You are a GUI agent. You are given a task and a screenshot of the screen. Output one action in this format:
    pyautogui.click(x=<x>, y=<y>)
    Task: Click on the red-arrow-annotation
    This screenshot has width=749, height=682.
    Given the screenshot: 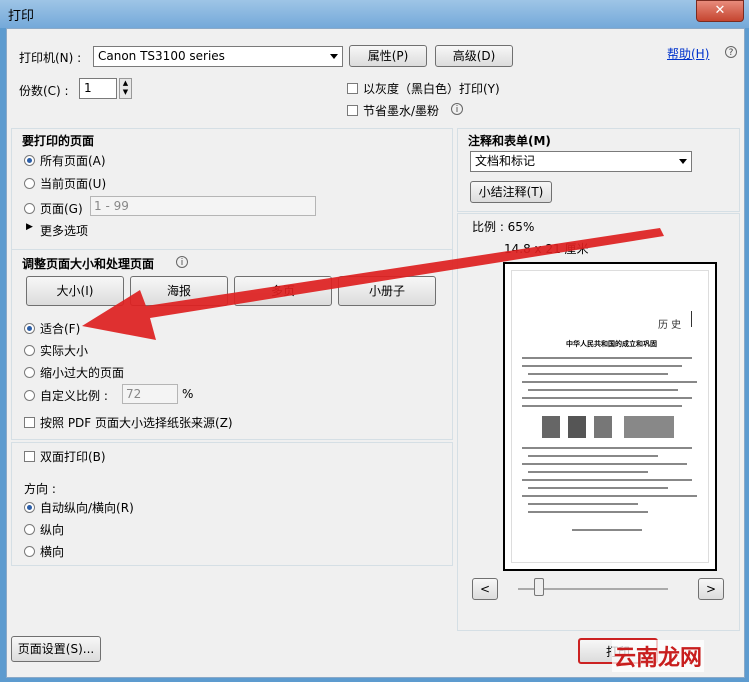 What is the action you would take?
    pyautogui.click(x=373, y=284)
    